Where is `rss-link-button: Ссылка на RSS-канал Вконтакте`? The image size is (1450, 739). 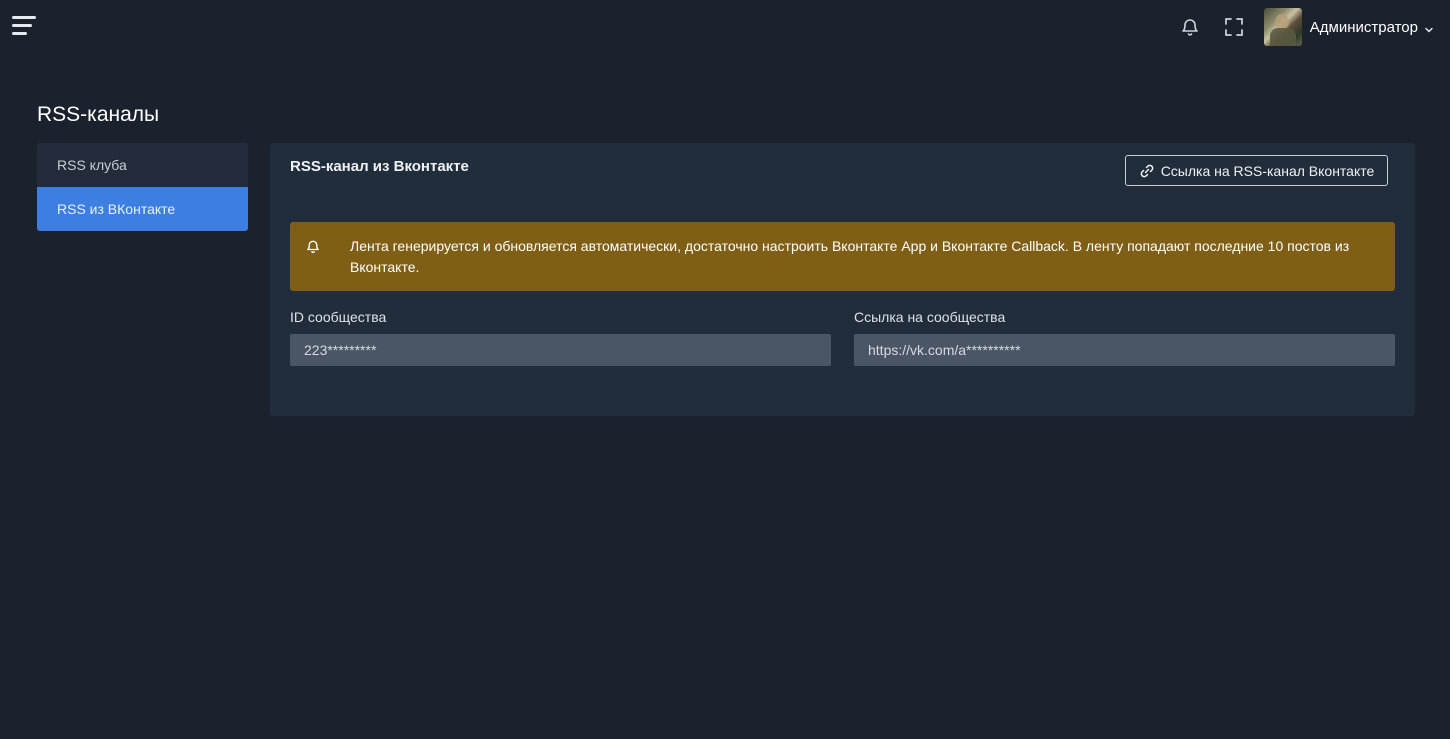
rss-link-button: Ссылка на RSS-канал Вконтакте is located at coordinates (1256, 170).